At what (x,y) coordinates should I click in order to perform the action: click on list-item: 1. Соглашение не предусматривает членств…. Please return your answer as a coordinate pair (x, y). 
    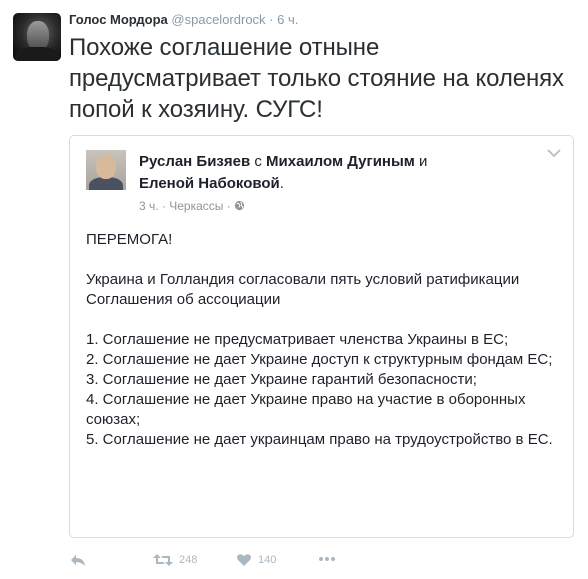
    Looking at the image, I should click on (297, 339).